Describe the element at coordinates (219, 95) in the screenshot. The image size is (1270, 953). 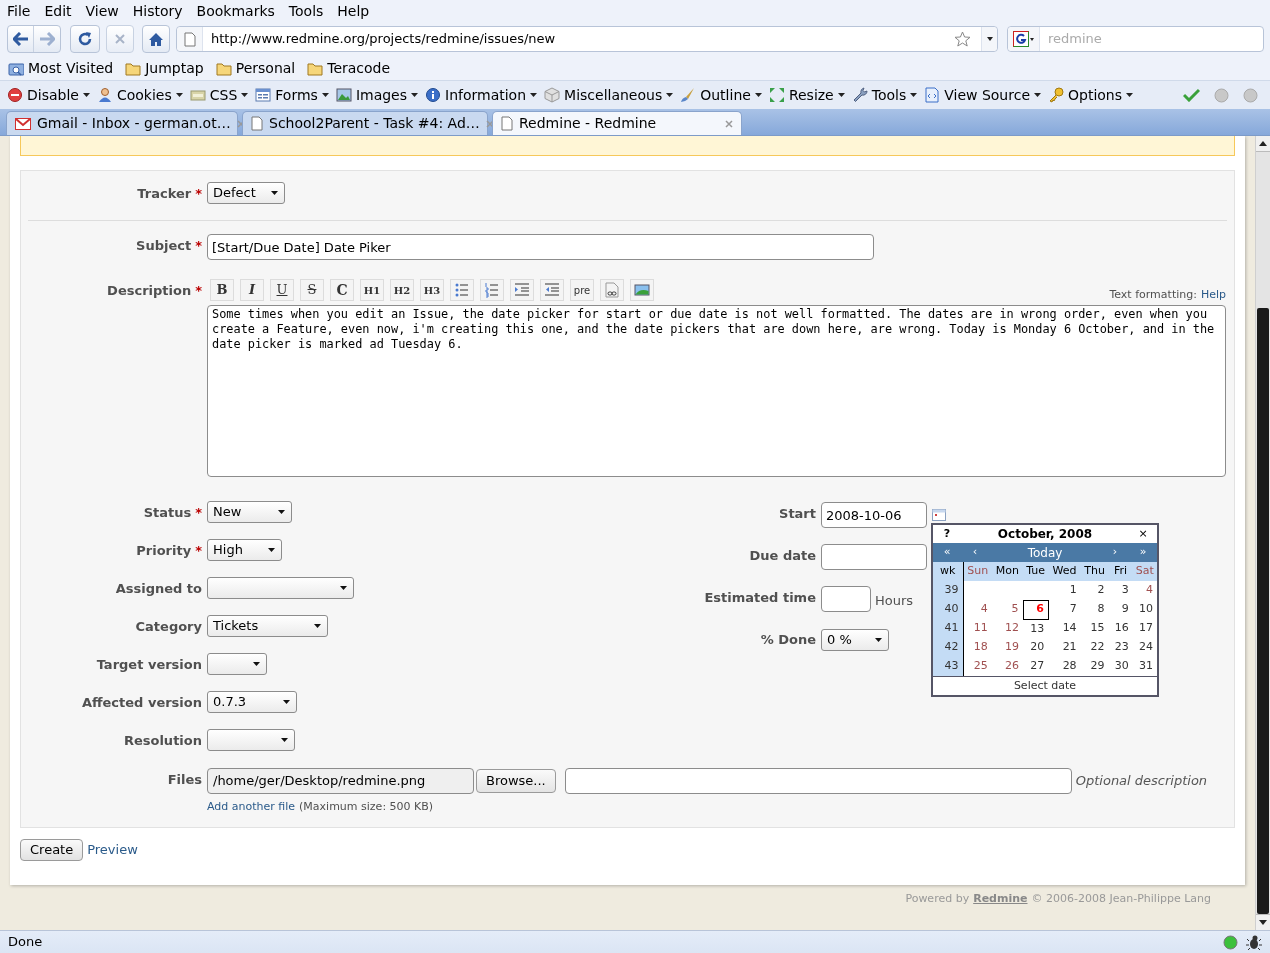
I see `toolbar-menu-button: CSS` at that location.